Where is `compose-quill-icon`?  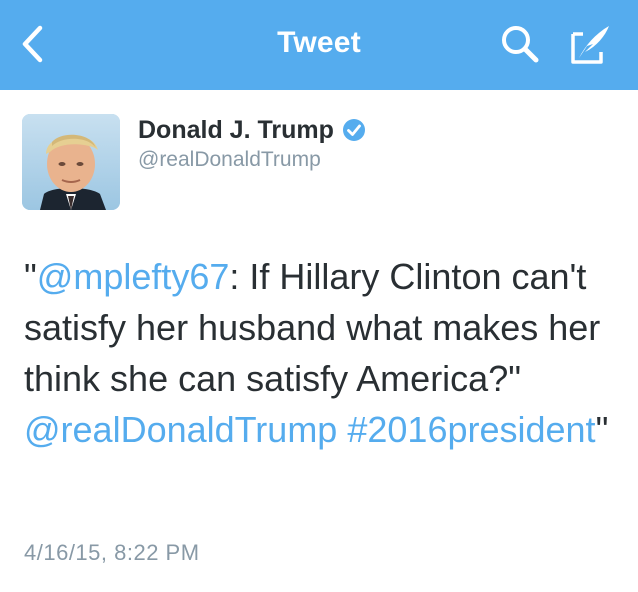 compose-quill-icon is located at coordinates (590, 45).